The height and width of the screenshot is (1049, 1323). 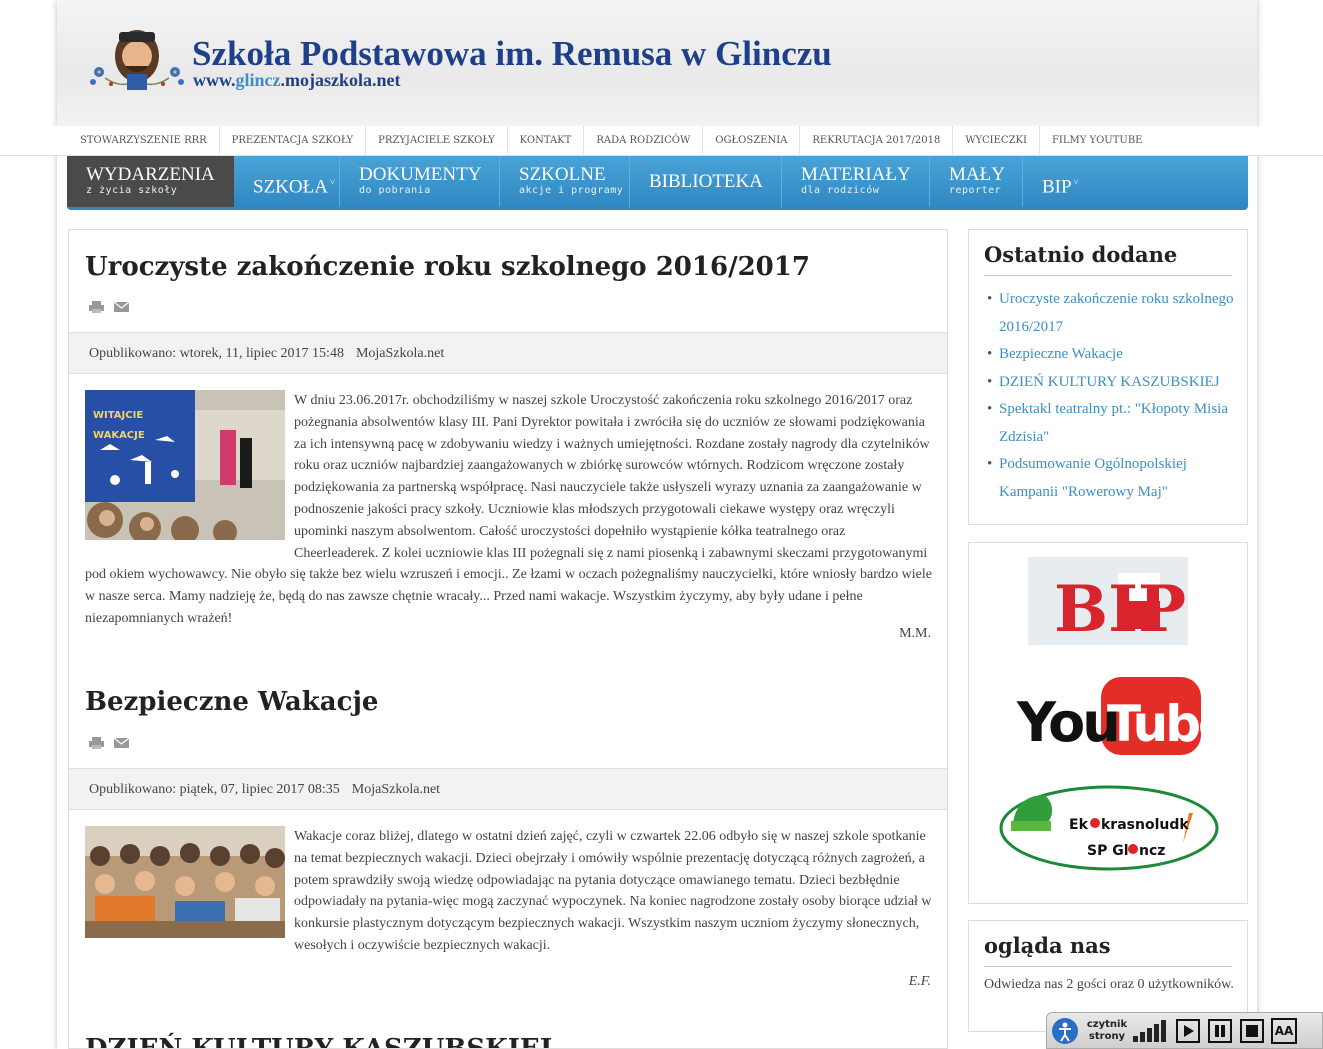 I want to click on stop-icon, so click(x=1252, y=1031).